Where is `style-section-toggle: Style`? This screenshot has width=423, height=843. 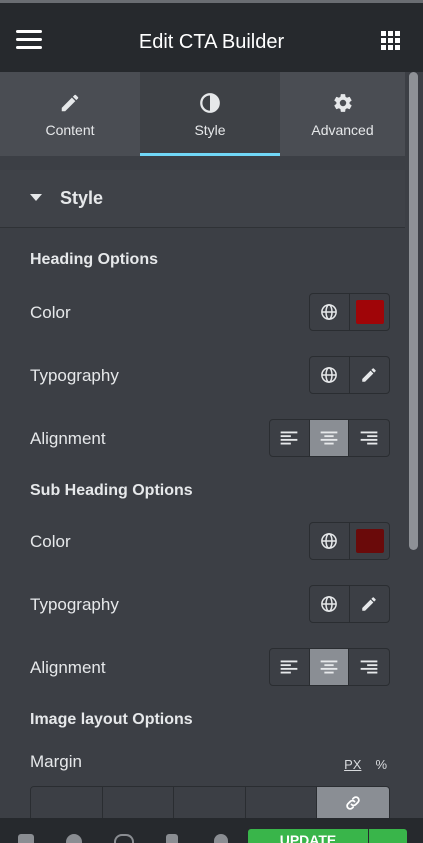 style-section-toggle: Style is located at coordinates (202, 199).